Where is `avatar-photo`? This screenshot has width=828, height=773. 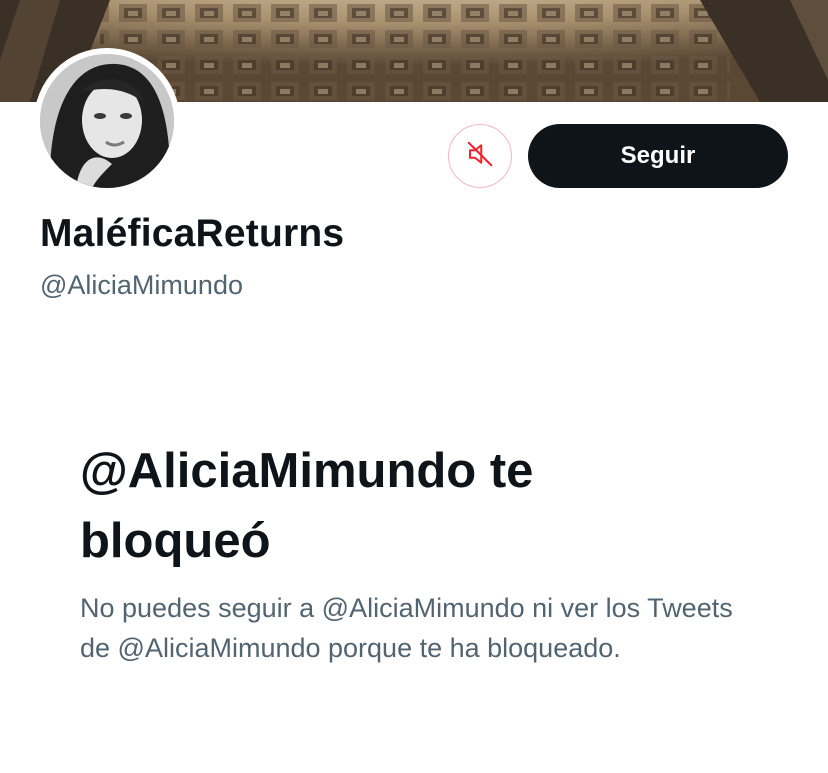 avatar-photo is located at coordinates (107, 121).